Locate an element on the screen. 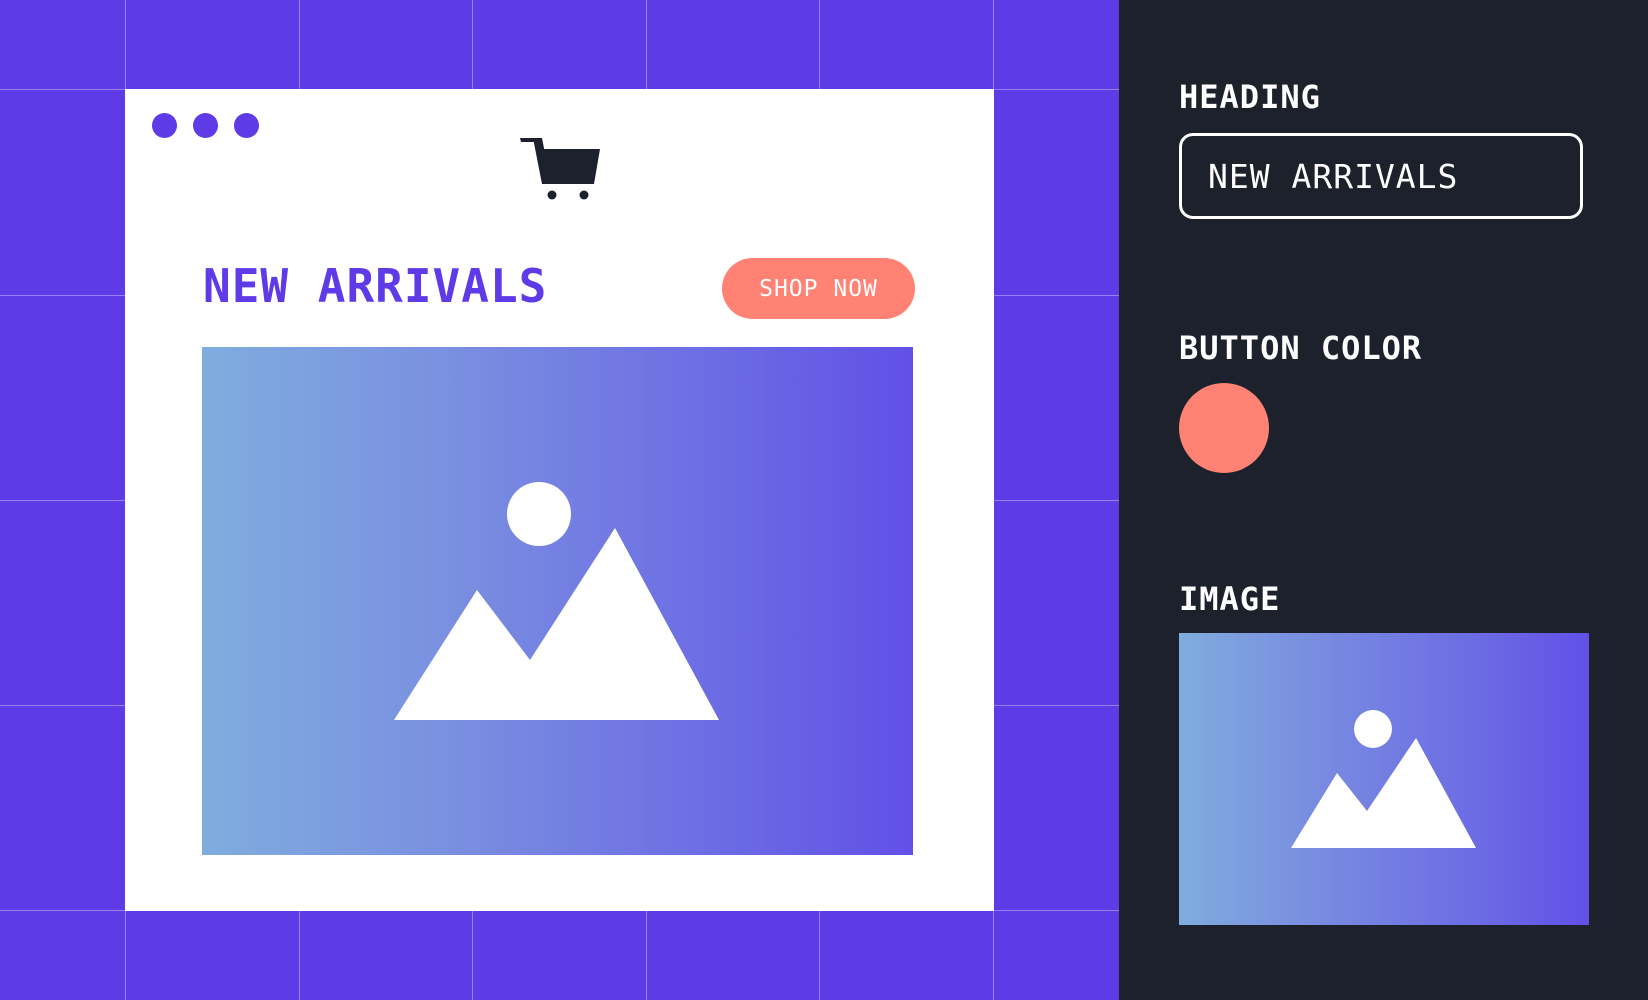 This screenshot has width=1648, height=1000. button-color-swatch is located at coordinates (1224, 428).